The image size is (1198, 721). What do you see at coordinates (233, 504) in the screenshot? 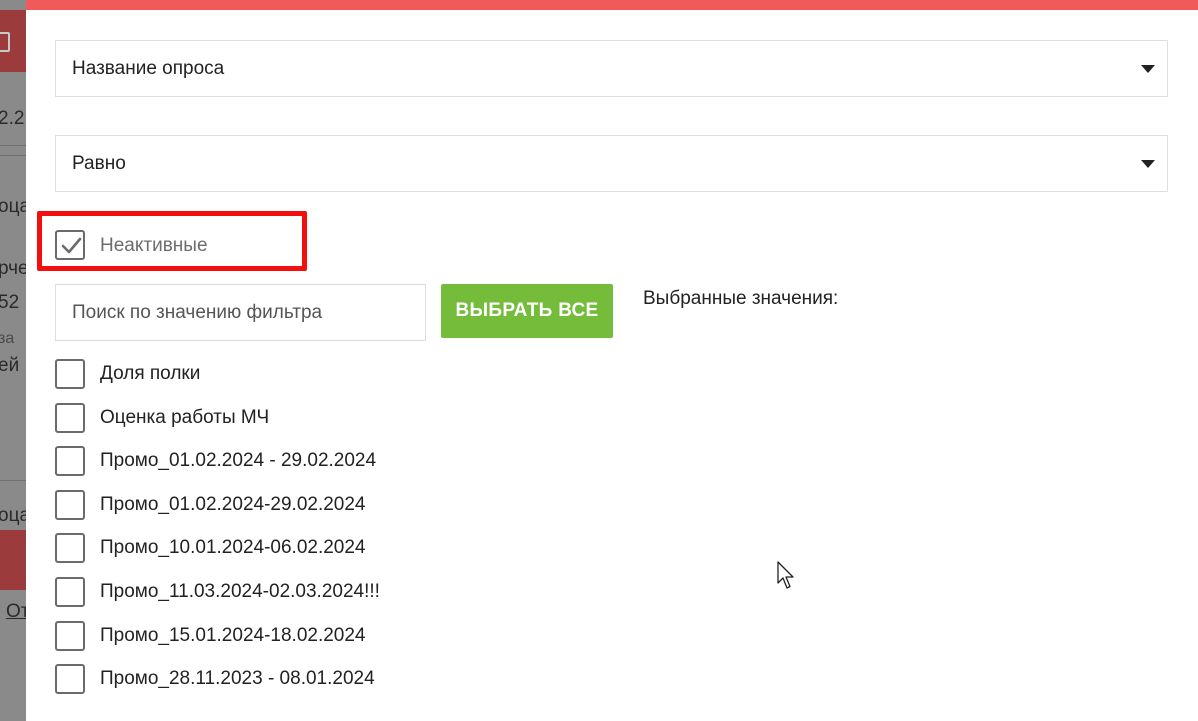
I see `filter-option-label: Промо_01.02.2024-29.02.2024` at bounding box center [233, 504].